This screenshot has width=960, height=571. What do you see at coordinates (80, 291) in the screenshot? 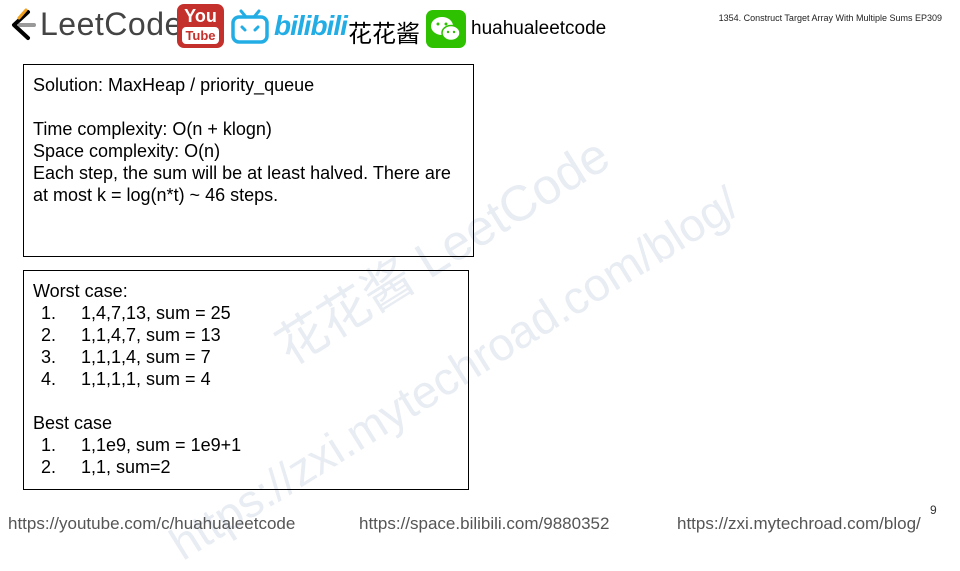
I see `worst-case-label: Worst case:` at bounding box center [80, 291].